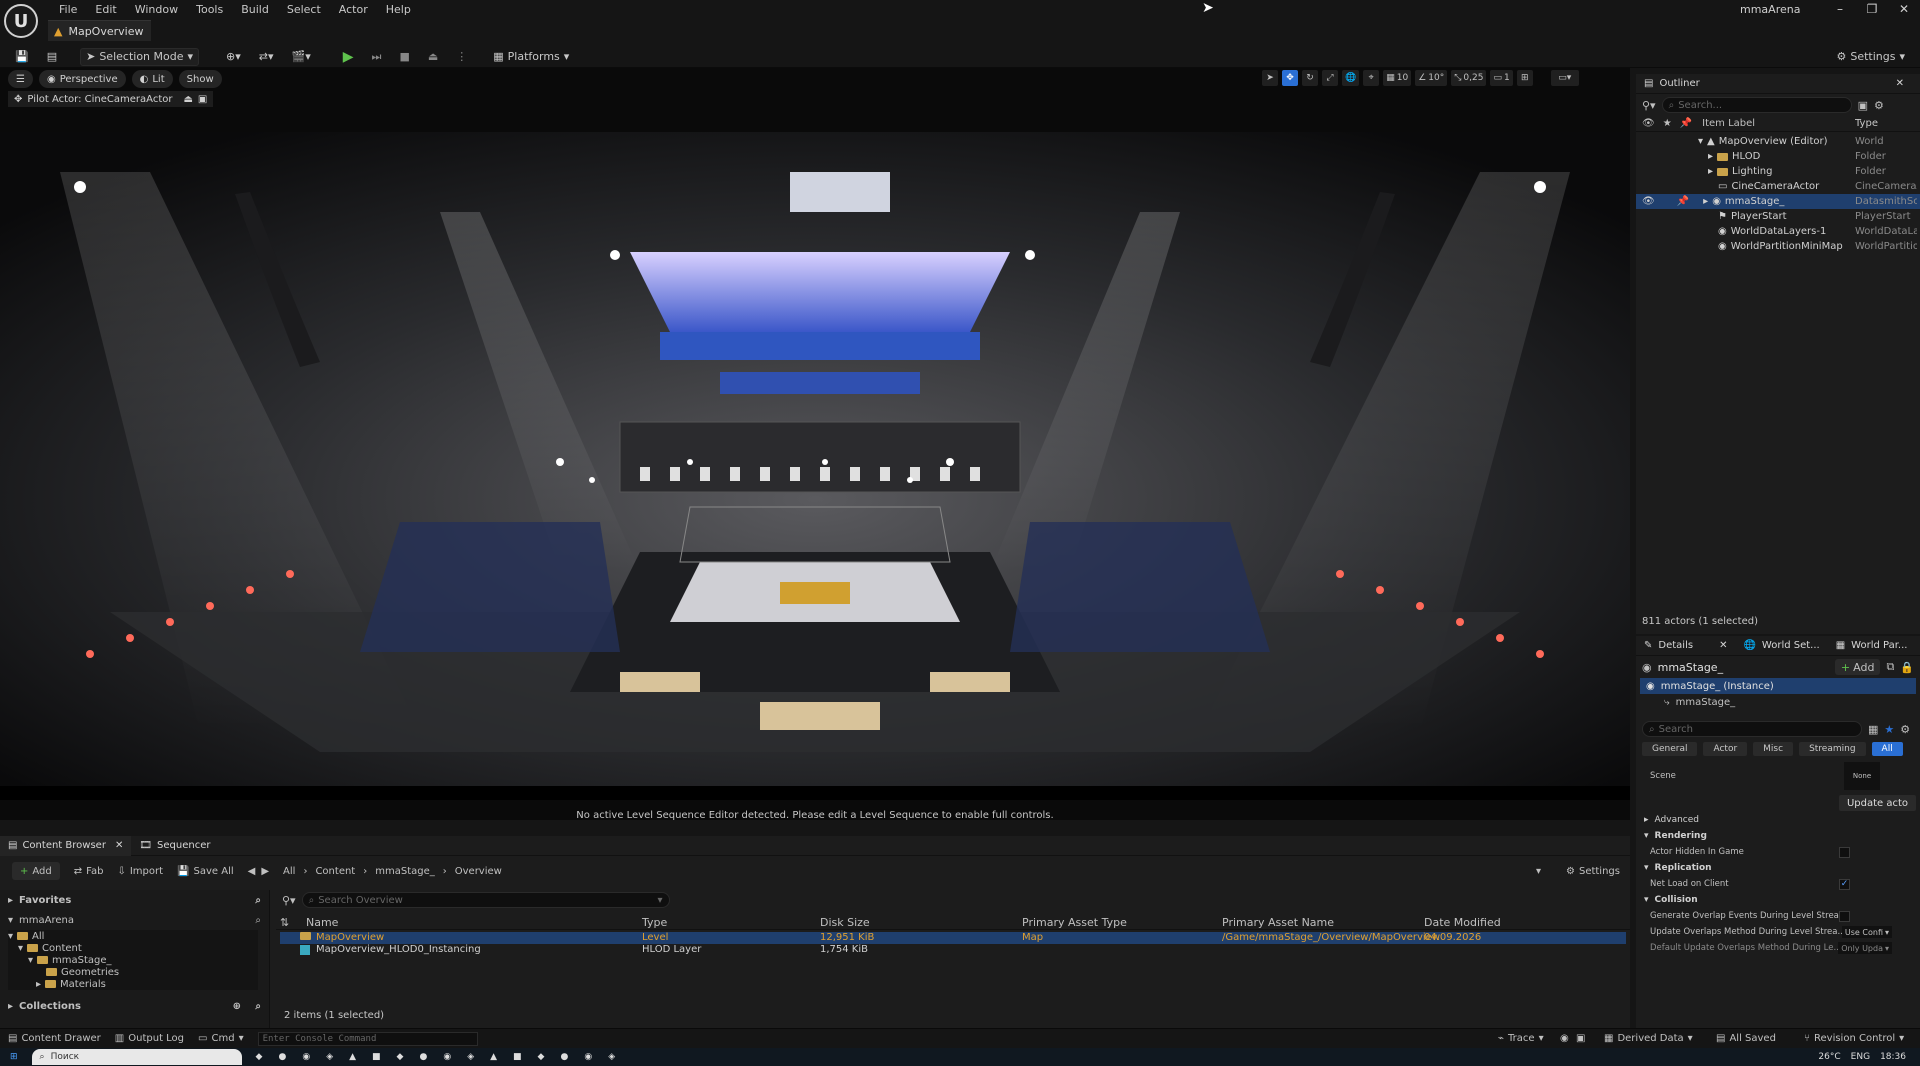  I want to click on favorite-star-icon: ★, so click(1889, 729).